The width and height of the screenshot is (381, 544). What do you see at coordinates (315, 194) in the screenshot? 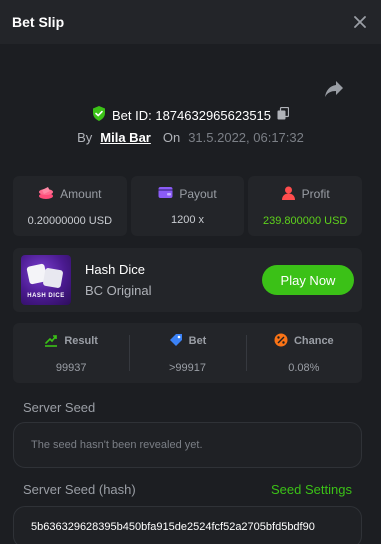
I see `stat-label: Profit` at bounding box center [315, 194].